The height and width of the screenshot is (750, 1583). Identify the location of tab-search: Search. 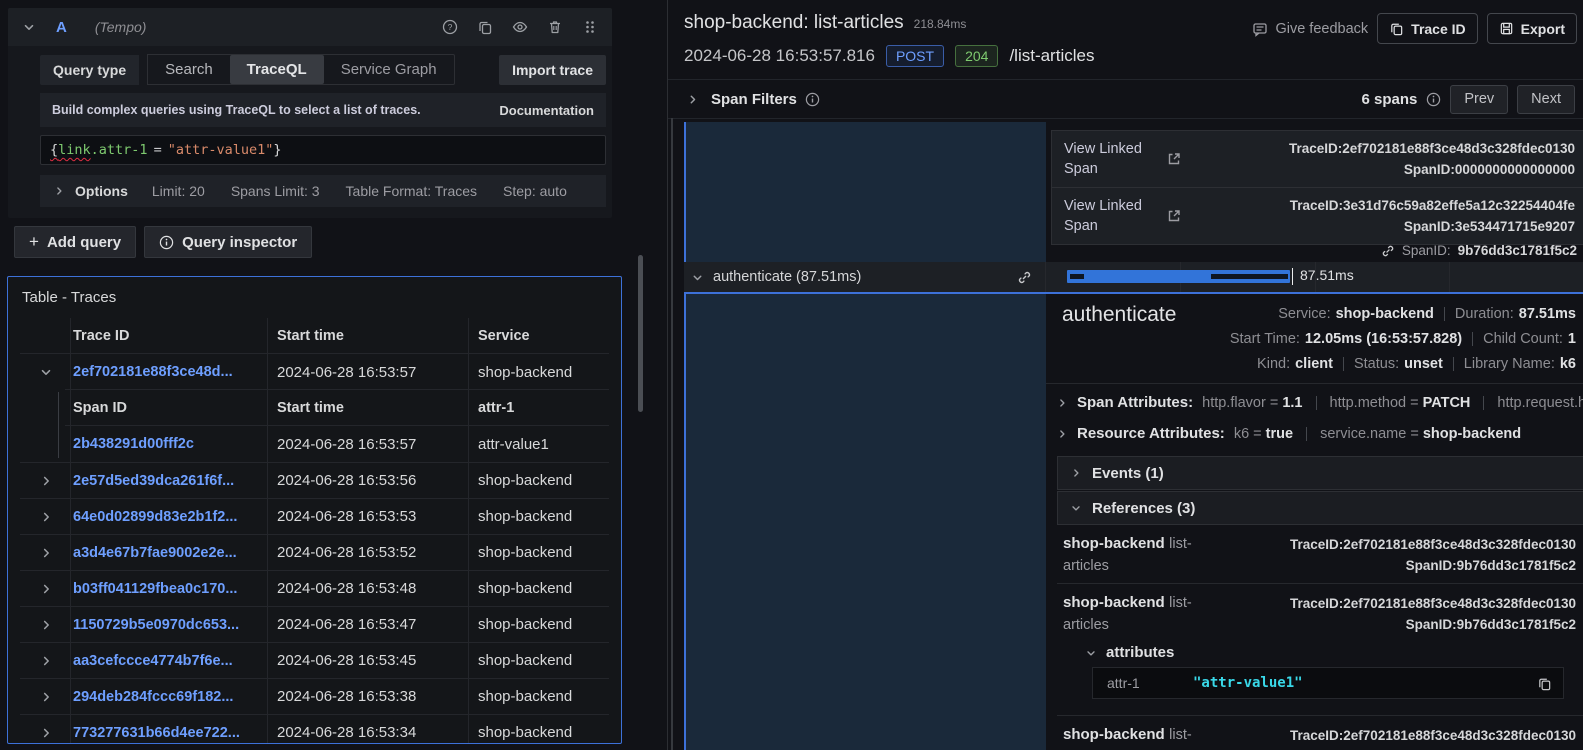
(189, 69).